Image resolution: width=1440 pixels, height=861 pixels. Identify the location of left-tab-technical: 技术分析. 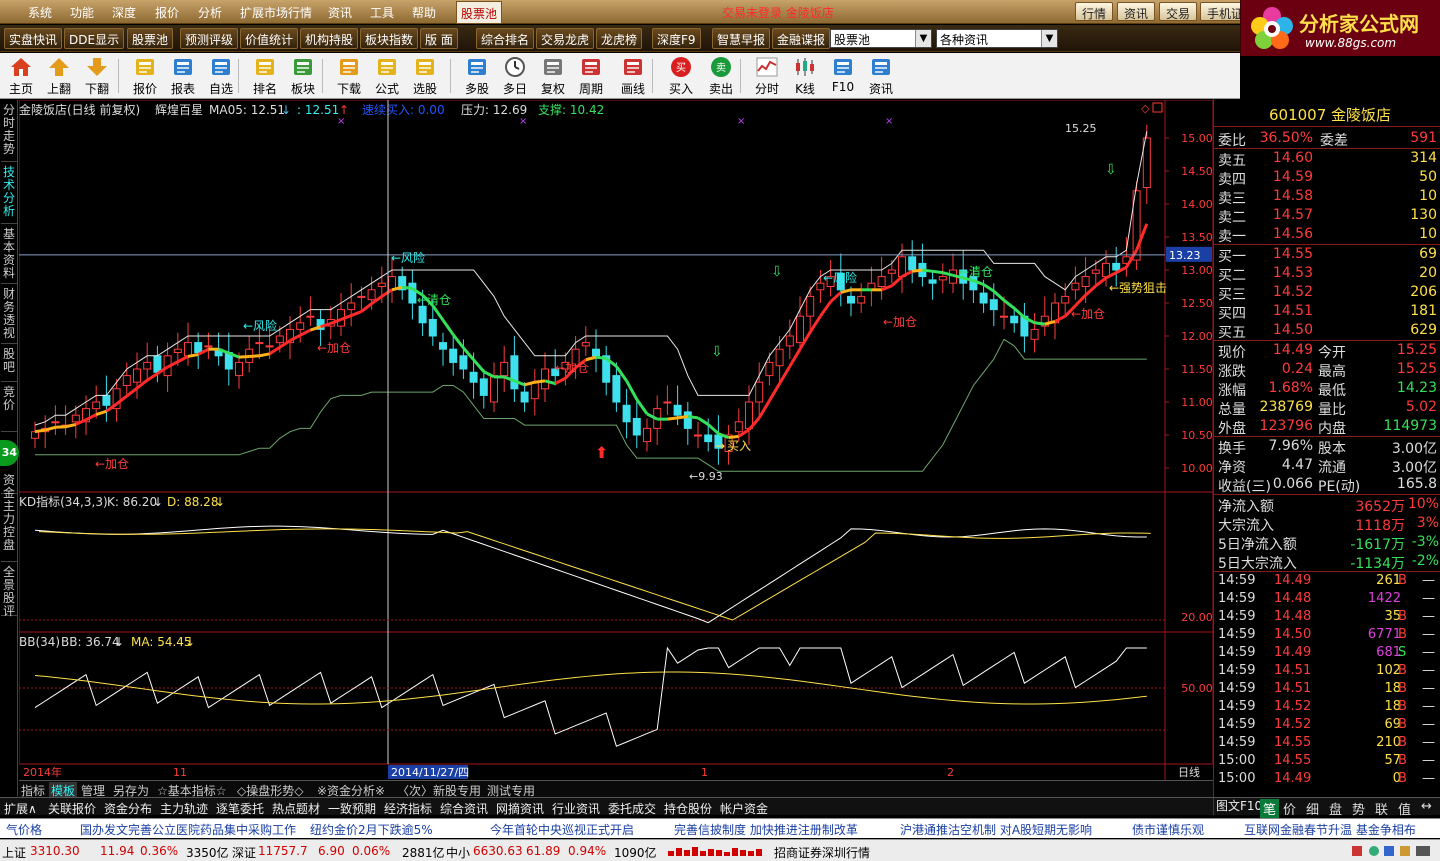
(9, 194).